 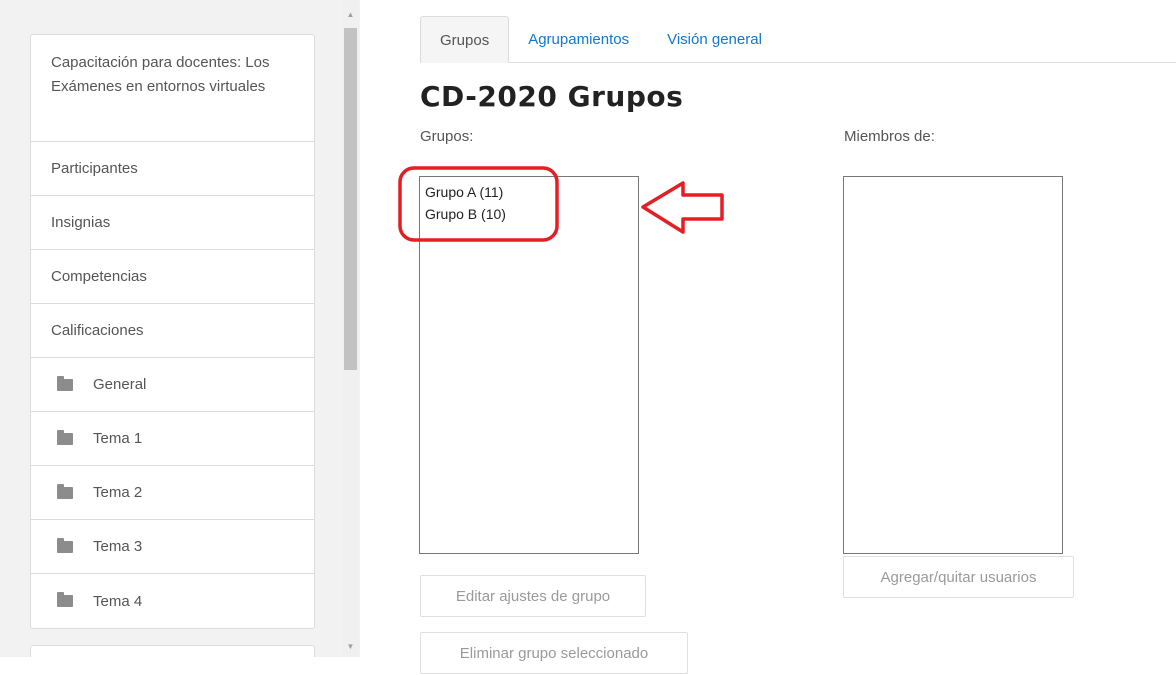 I want to click on nav-section-label: Tema 4, so click(x=118, y=601).